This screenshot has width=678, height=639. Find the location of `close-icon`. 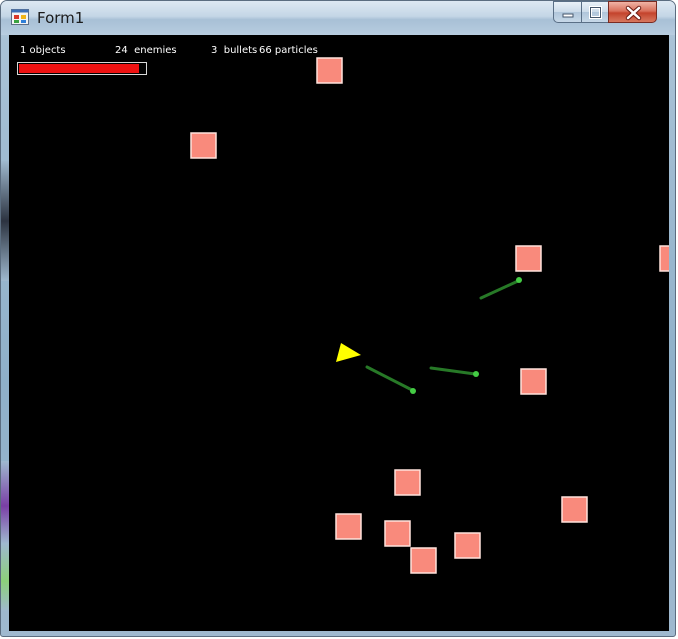

close-icon is located at coordinates (633, 13).